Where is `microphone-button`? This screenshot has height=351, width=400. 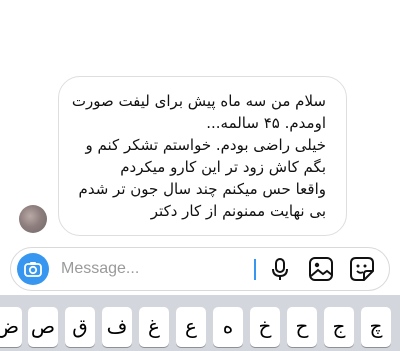
microphone-button is located at coordinates (280, 269).